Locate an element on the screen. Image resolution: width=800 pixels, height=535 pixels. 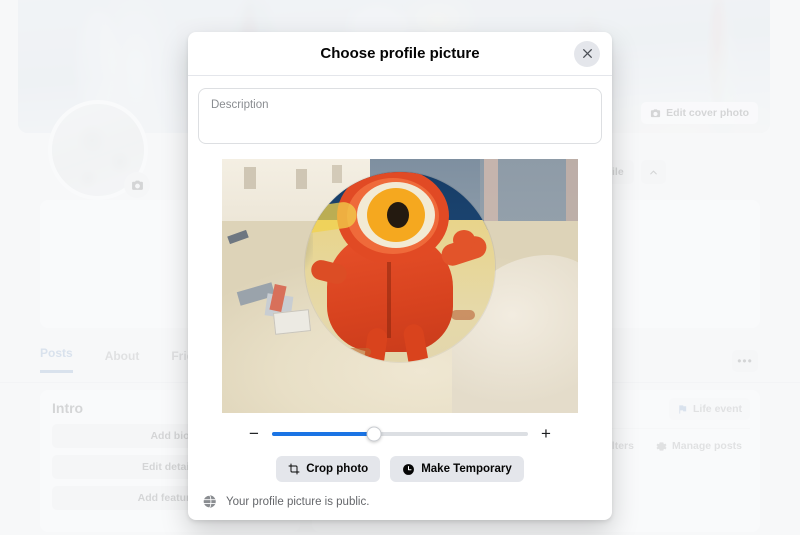
description-field-wrap is located at coordinates (400, 112).